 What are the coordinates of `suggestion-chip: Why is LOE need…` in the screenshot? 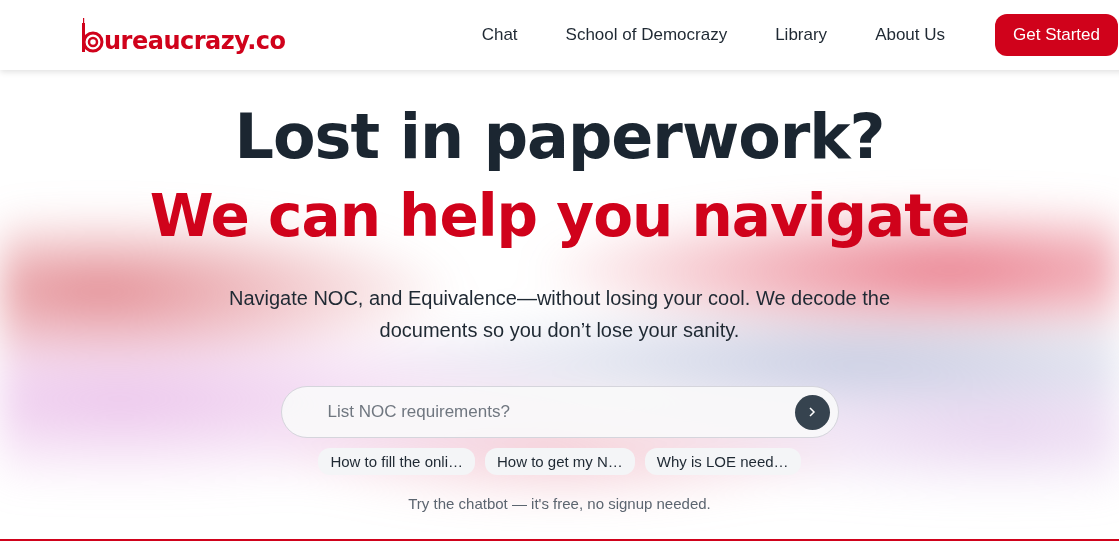 It's located at (722, 461).